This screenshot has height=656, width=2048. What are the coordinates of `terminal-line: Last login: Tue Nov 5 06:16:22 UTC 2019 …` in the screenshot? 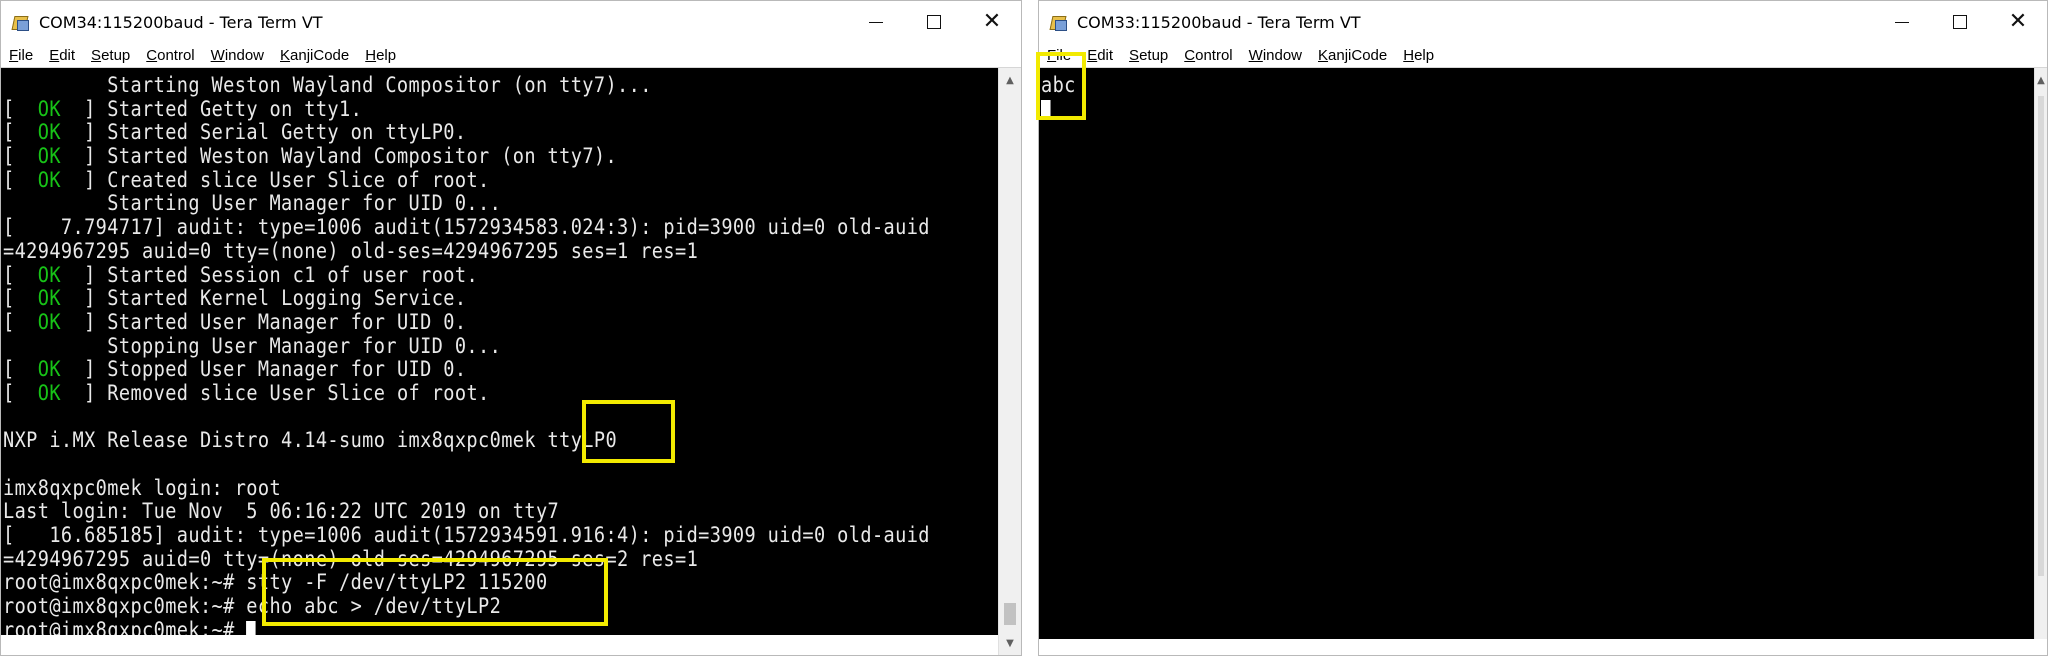 It's located at (466, 512).